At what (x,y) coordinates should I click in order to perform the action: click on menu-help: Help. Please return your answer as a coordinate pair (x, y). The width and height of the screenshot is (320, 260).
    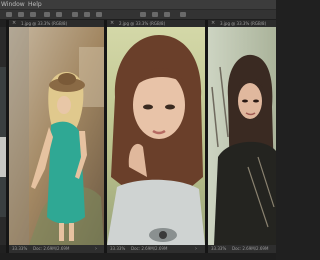
    Looking at the image, I should click on (35, 5).